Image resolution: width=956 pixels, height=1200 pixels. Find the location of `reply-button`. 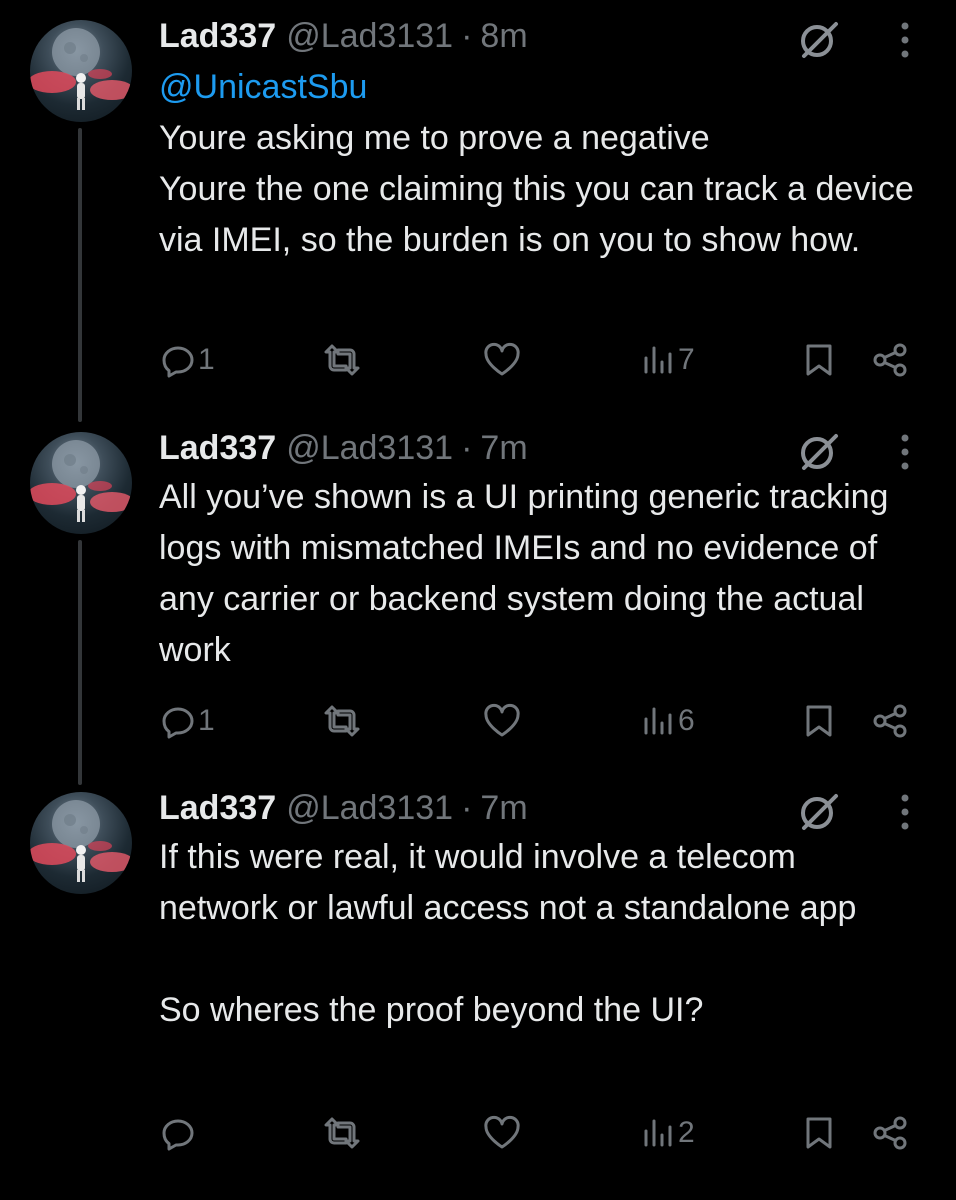

reply-button is located at coordinates (179, 1133).